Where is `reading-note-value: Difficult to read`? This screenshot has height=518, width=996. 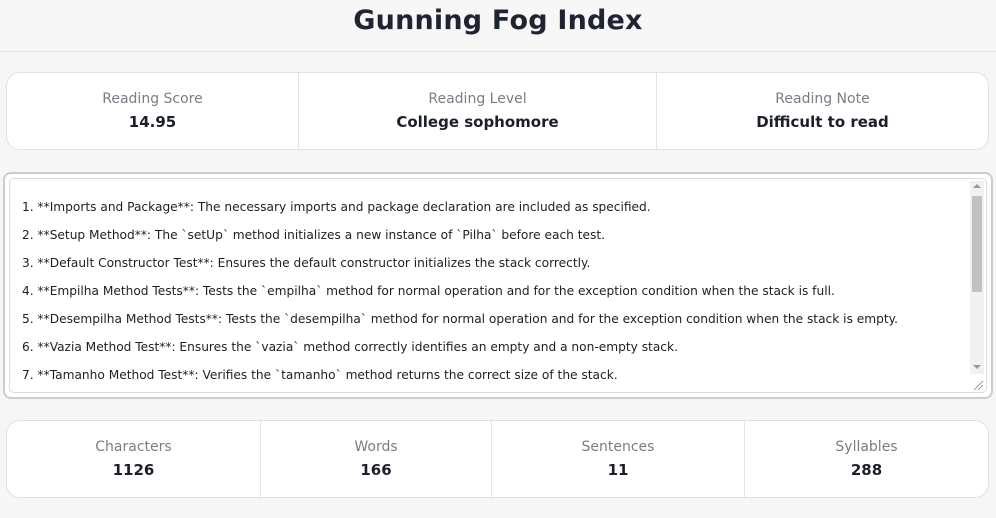
reading-note-value: Difficult to read is located at coordinates (822, 122).